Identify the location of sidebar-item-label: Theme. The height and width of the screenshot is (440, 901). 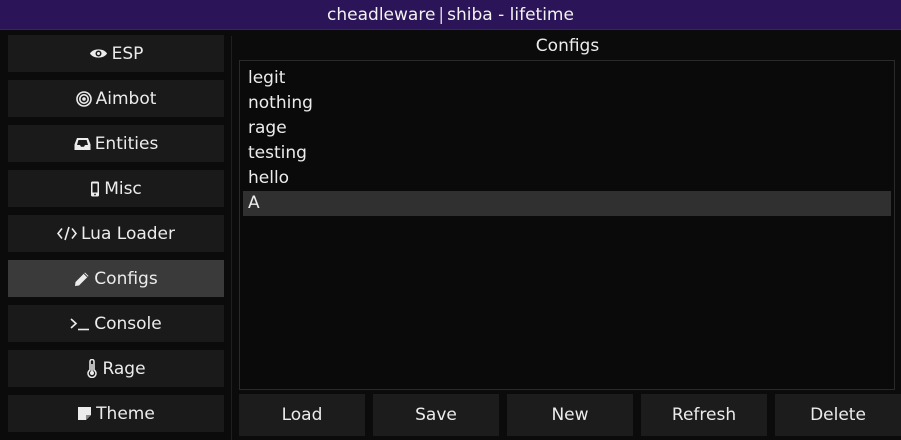
(125, 413).